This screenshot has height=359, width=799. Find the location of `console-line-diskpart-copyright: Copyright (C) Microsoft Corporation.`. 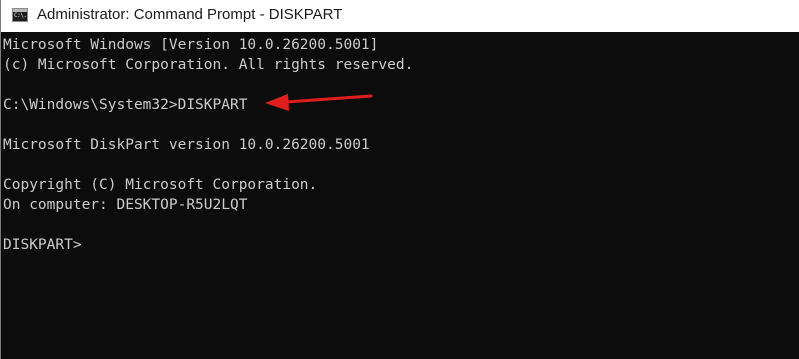

console-line-diskpart-copyright: Copyright (C) Microsoft Corporation. is located at coordinates (160, 185).